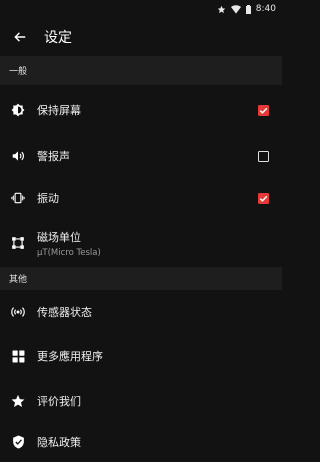  What do you see at coordinates (141, 110) in the screenshot?
I see `setting-keep-screen-on: 保持屏幕` at bounding box center [141, 110].